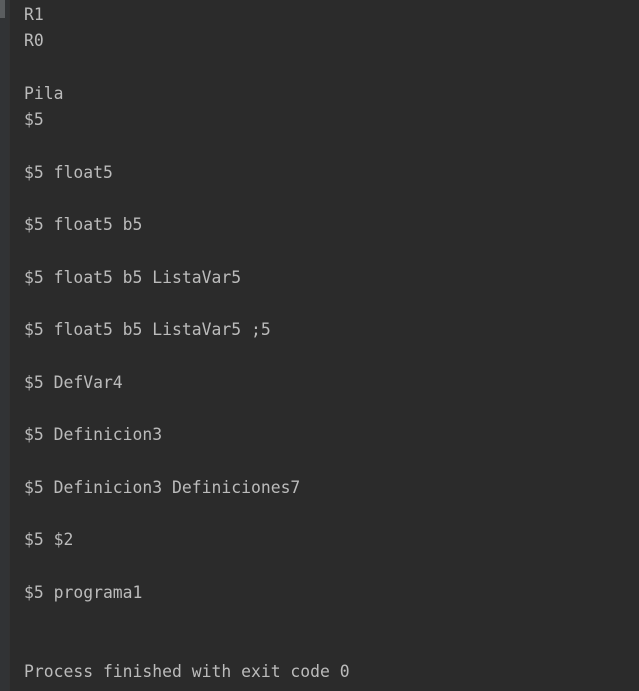  Describe the element at coordinates (187, 671) in the screenshot. I see `exit-status-line: Process finished with exit code 0` at that location.